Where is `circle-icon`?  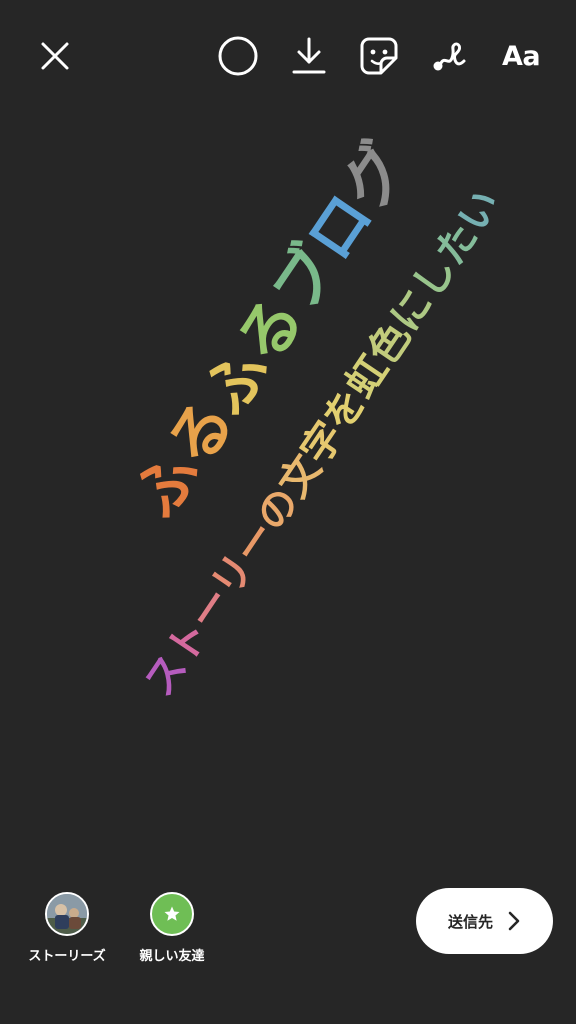 circle-icon is located at coordinates (238, 56).